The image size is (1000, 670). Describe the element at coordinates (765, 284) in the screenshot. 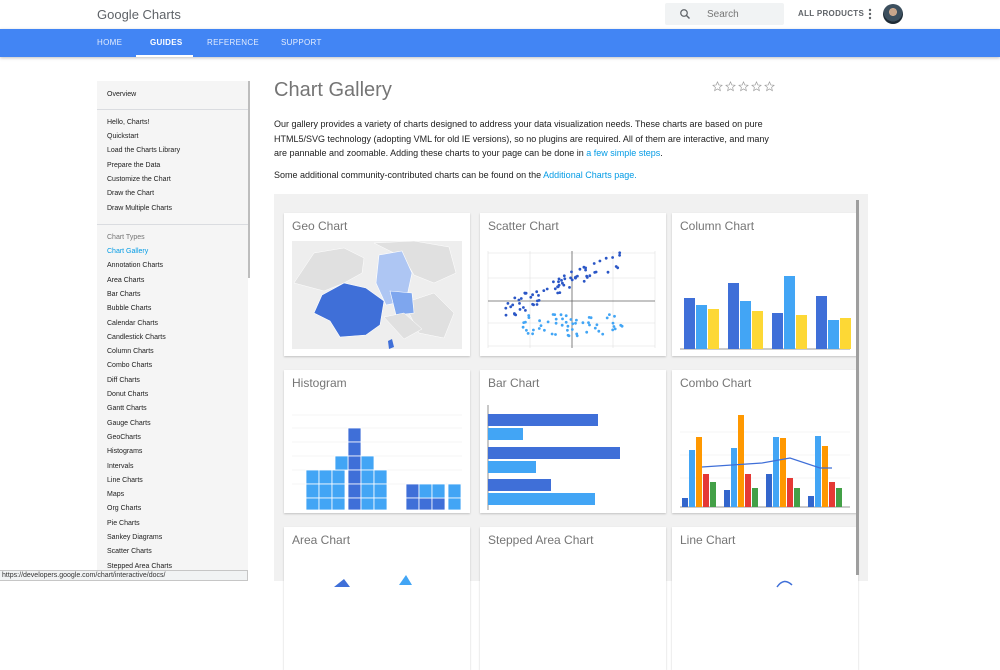

I see `card-column-chart: Column Chart` at that location.